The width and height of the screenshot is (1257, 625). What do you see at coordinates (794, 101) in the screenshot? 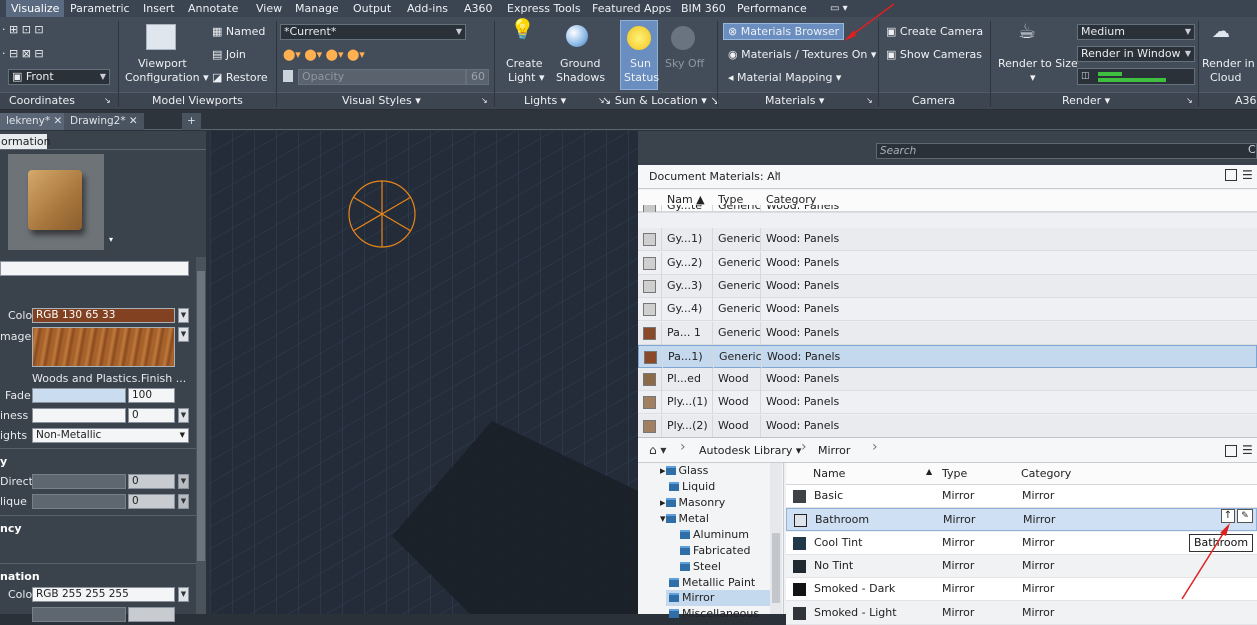
I see `panel-materials: Materials ▾` at bounding box center [794, 101].